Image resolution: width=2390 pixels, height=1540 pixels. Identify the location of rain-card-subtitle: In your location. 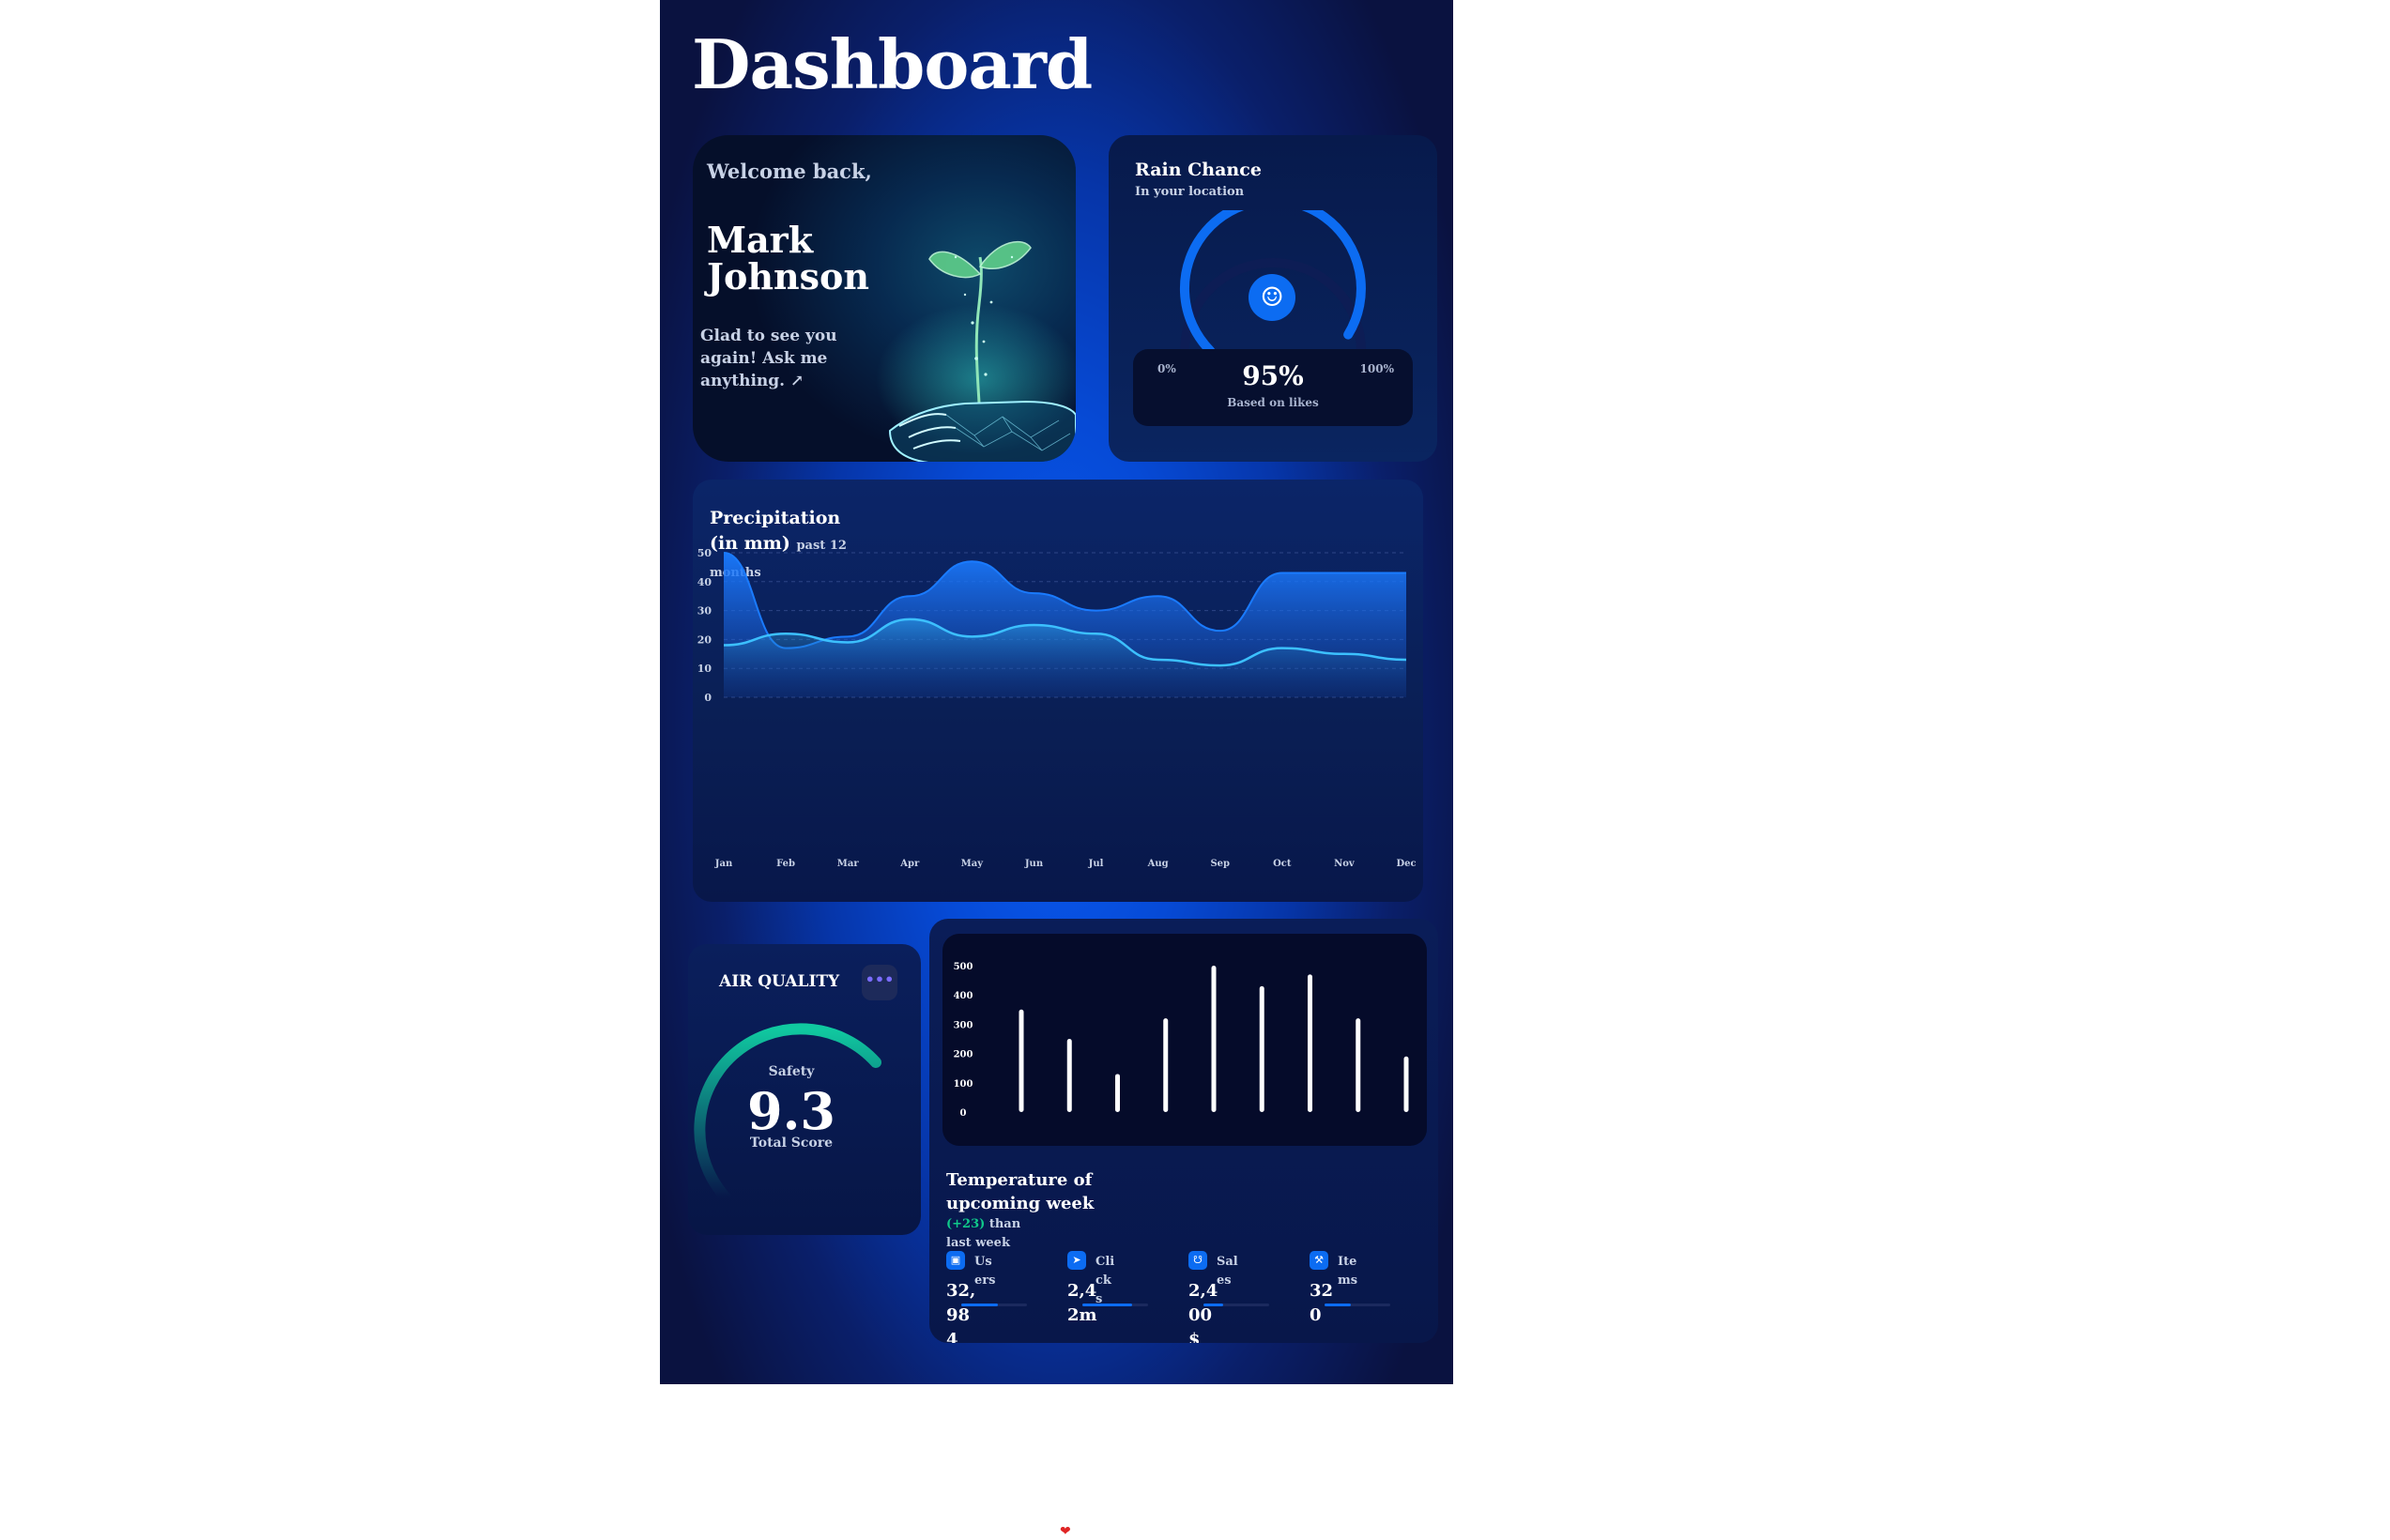
(1190, 192).